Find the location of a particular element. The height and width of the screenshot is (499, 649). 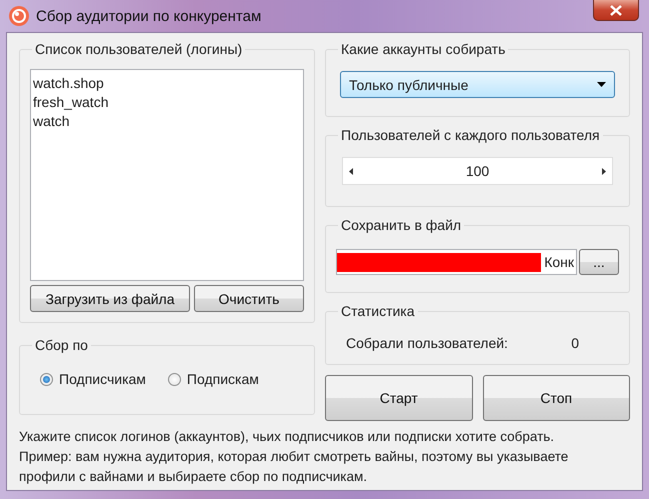

close-button is located at coordinates (616, 10).